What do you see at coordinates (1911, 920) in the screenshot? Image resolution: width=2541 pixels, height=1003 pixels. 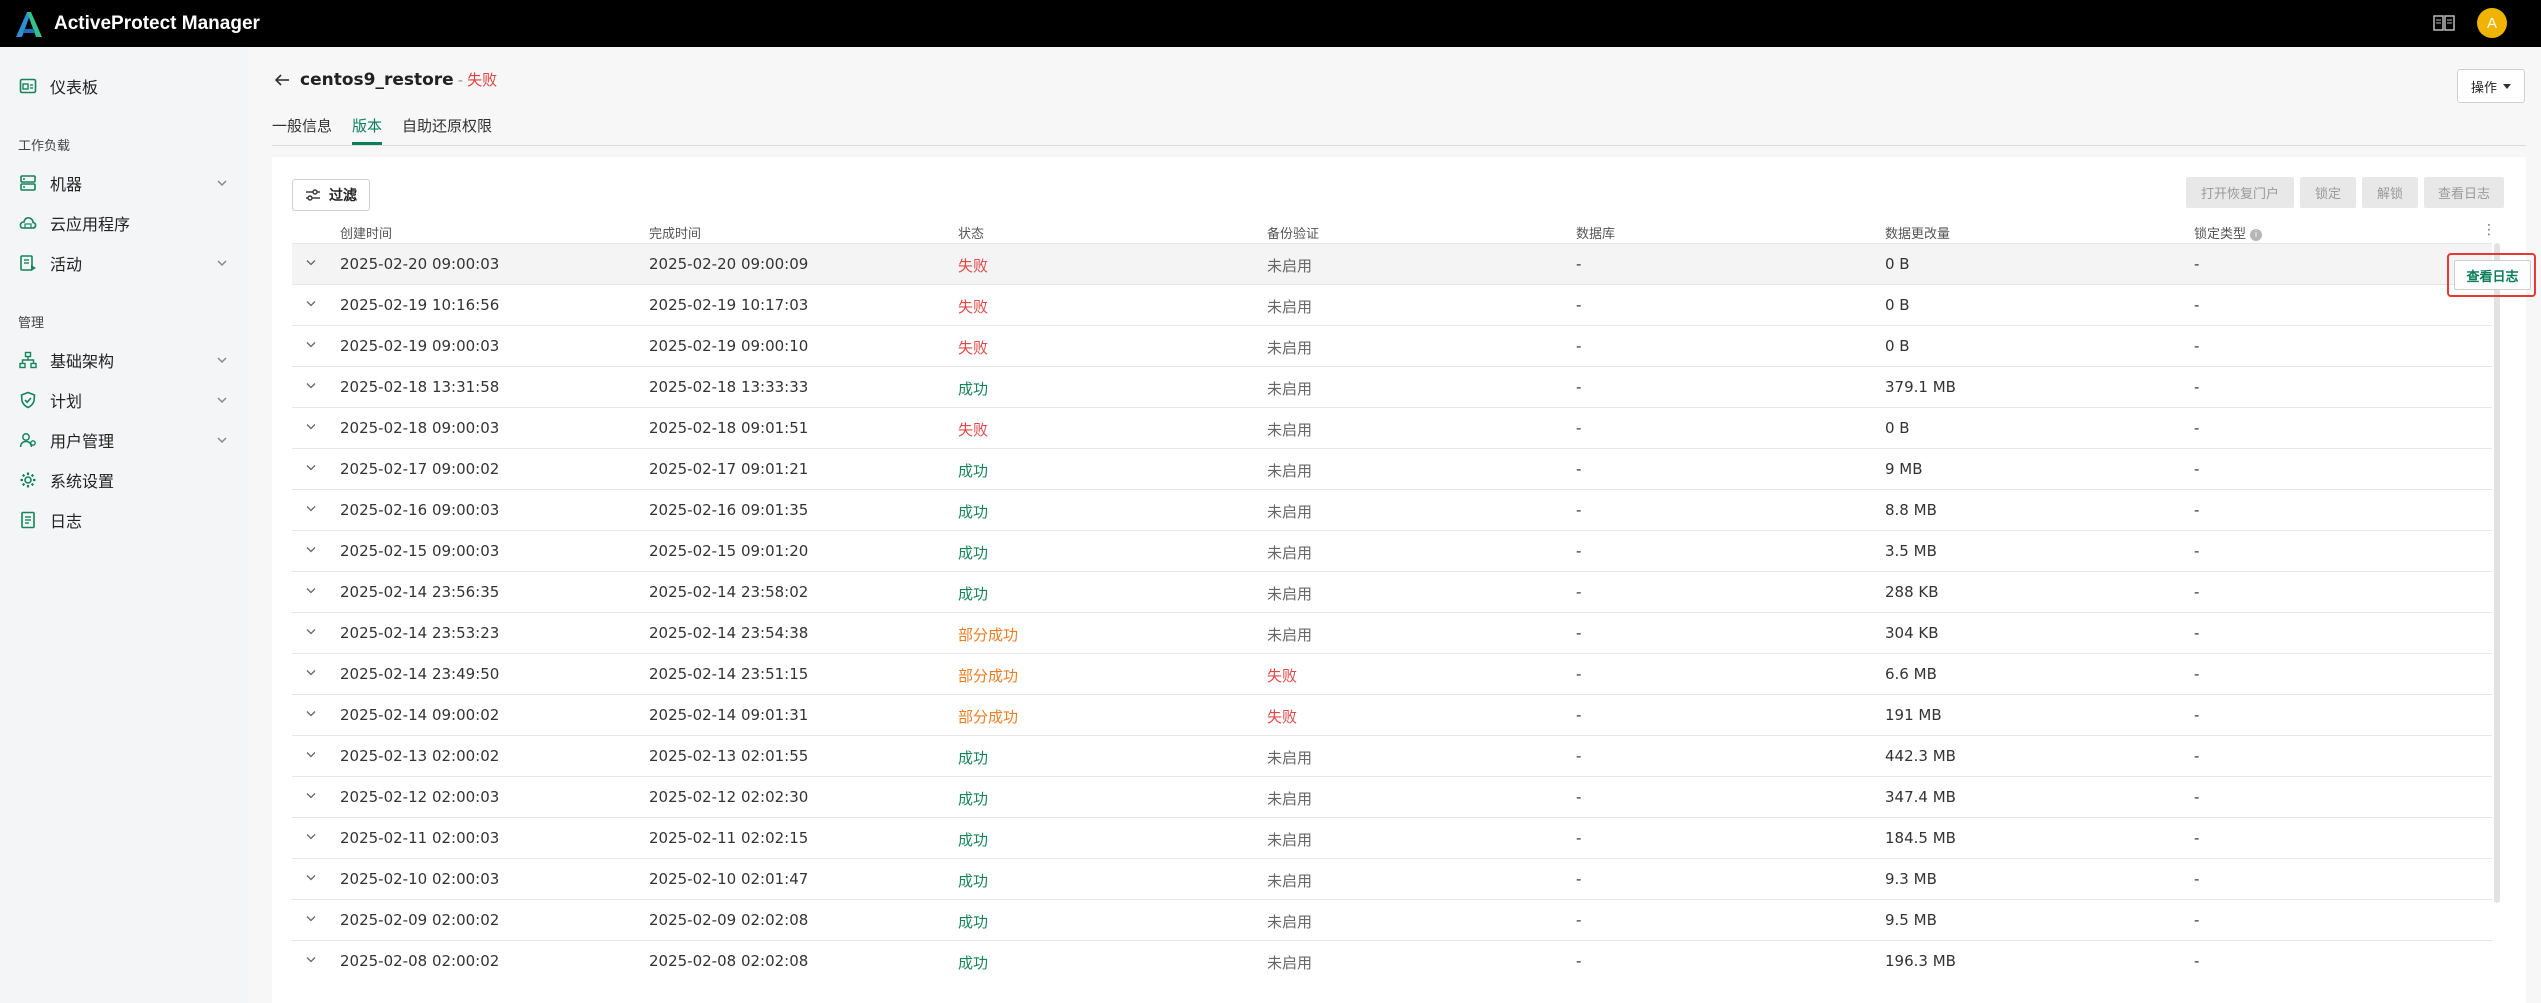 I see `cell-data-change: 9.5 MB` at bounding box center [1911, 920].